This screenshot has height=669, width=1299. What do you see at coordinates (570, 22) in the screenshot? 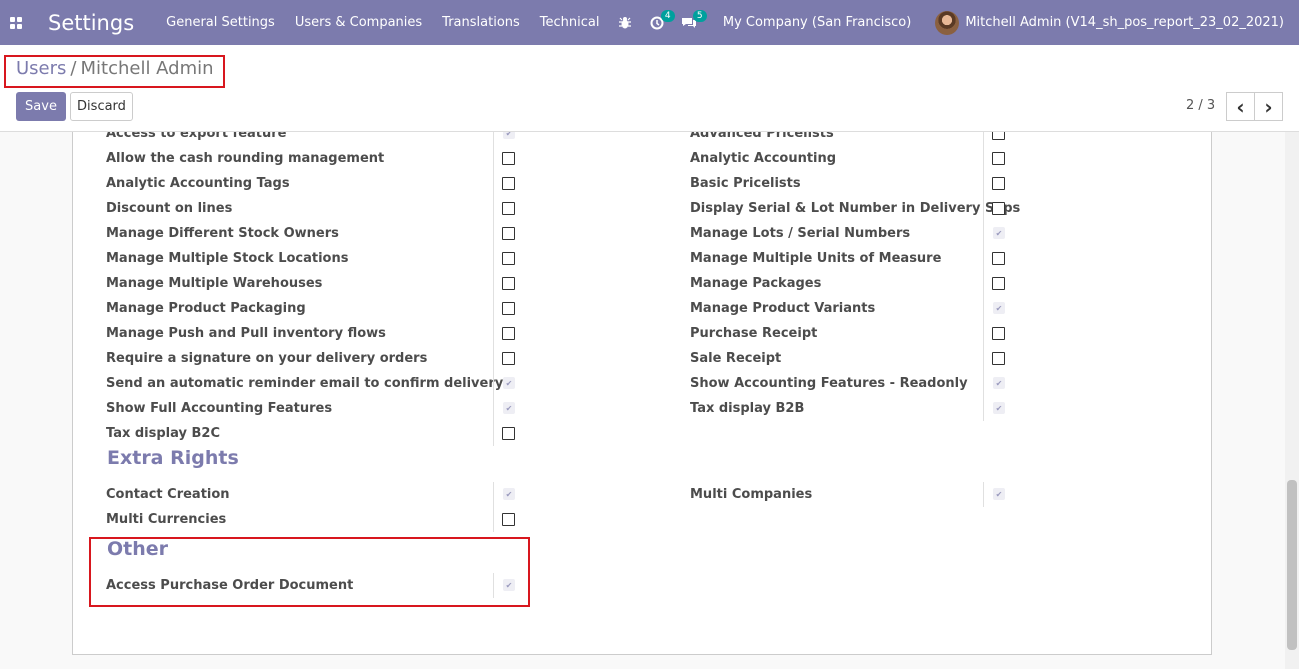
I see `menu-technical: Technical` at bounding box center [570, 22].